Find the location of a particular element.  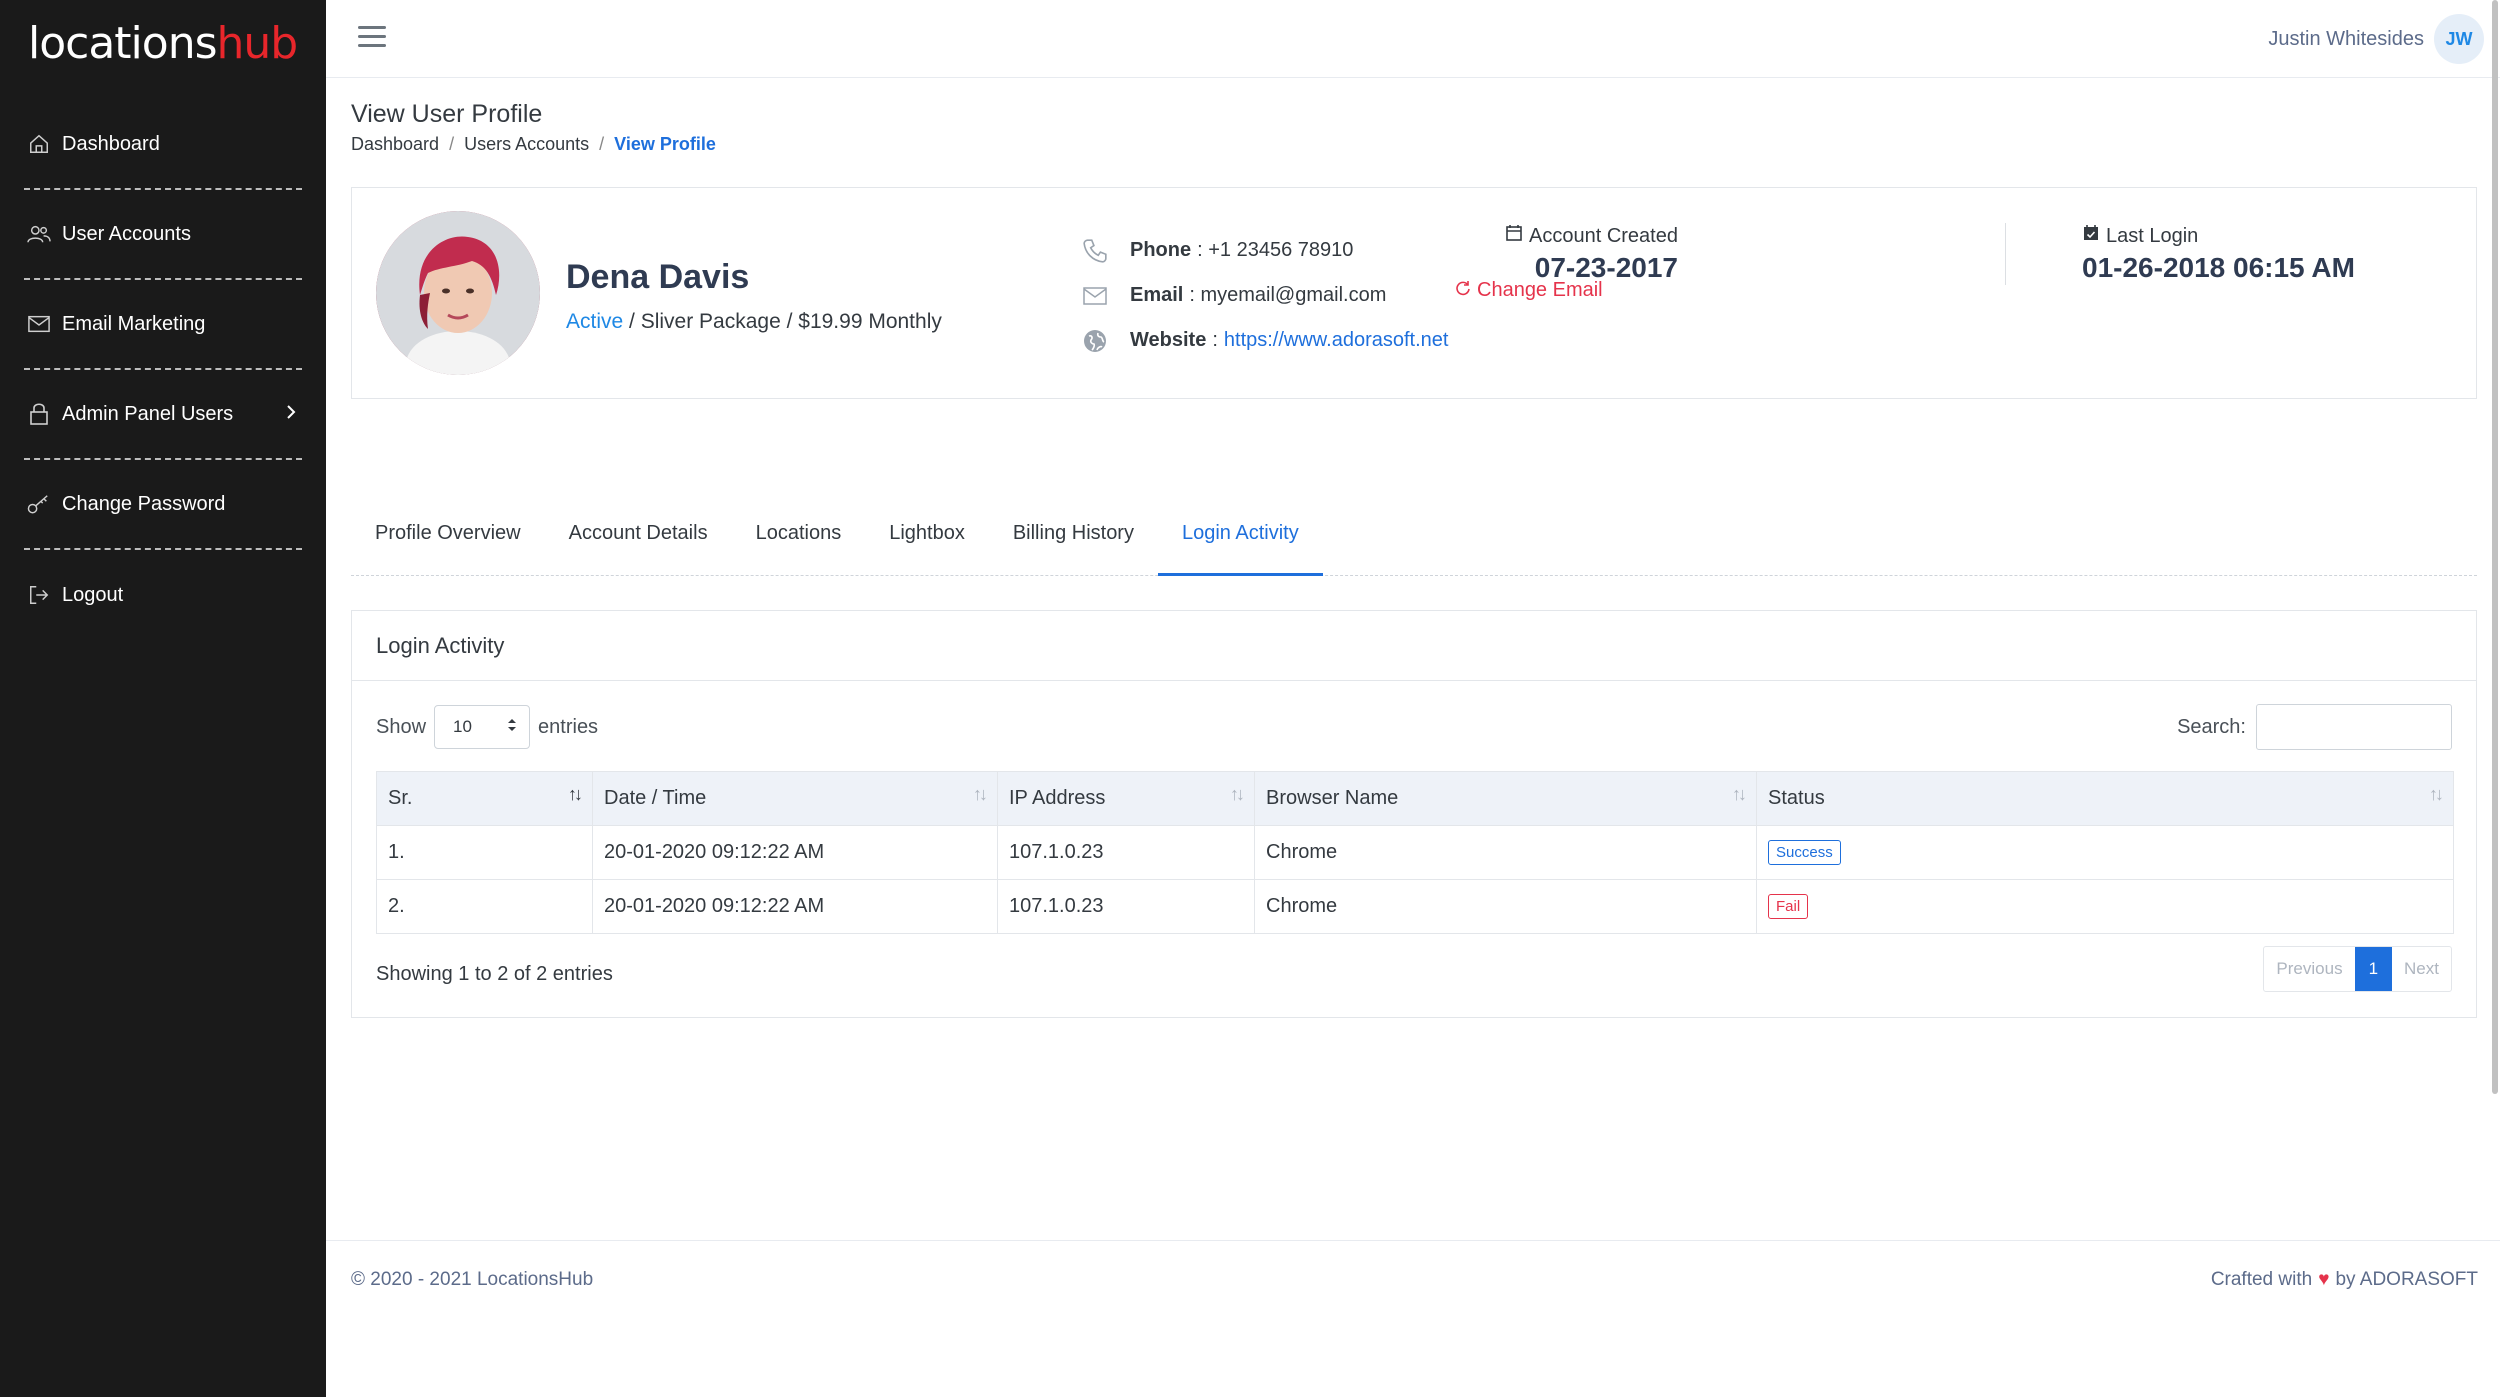

pagination: Previous 1 Next is located at coordinates (2357, 969).